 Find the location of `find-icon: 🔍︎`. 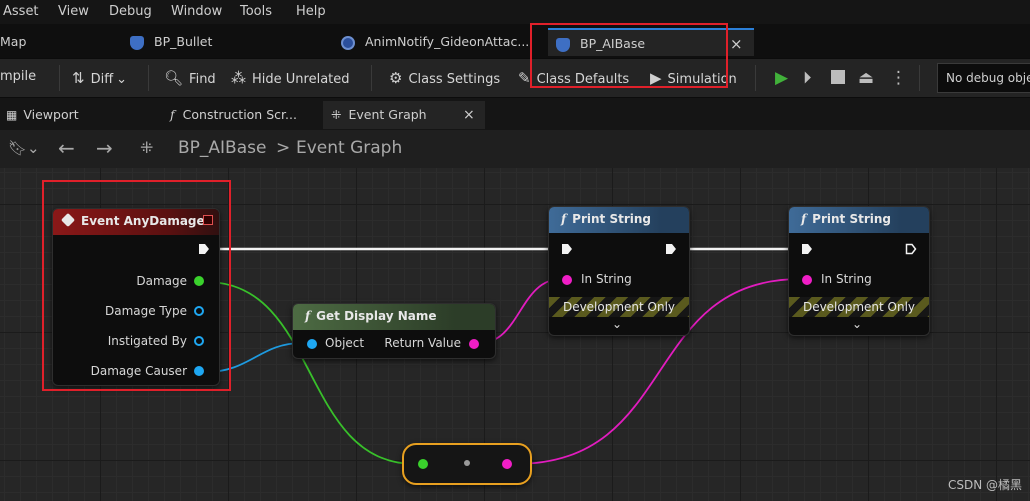

find-icon: 🔍︎ is located at coordinates (174, 78).